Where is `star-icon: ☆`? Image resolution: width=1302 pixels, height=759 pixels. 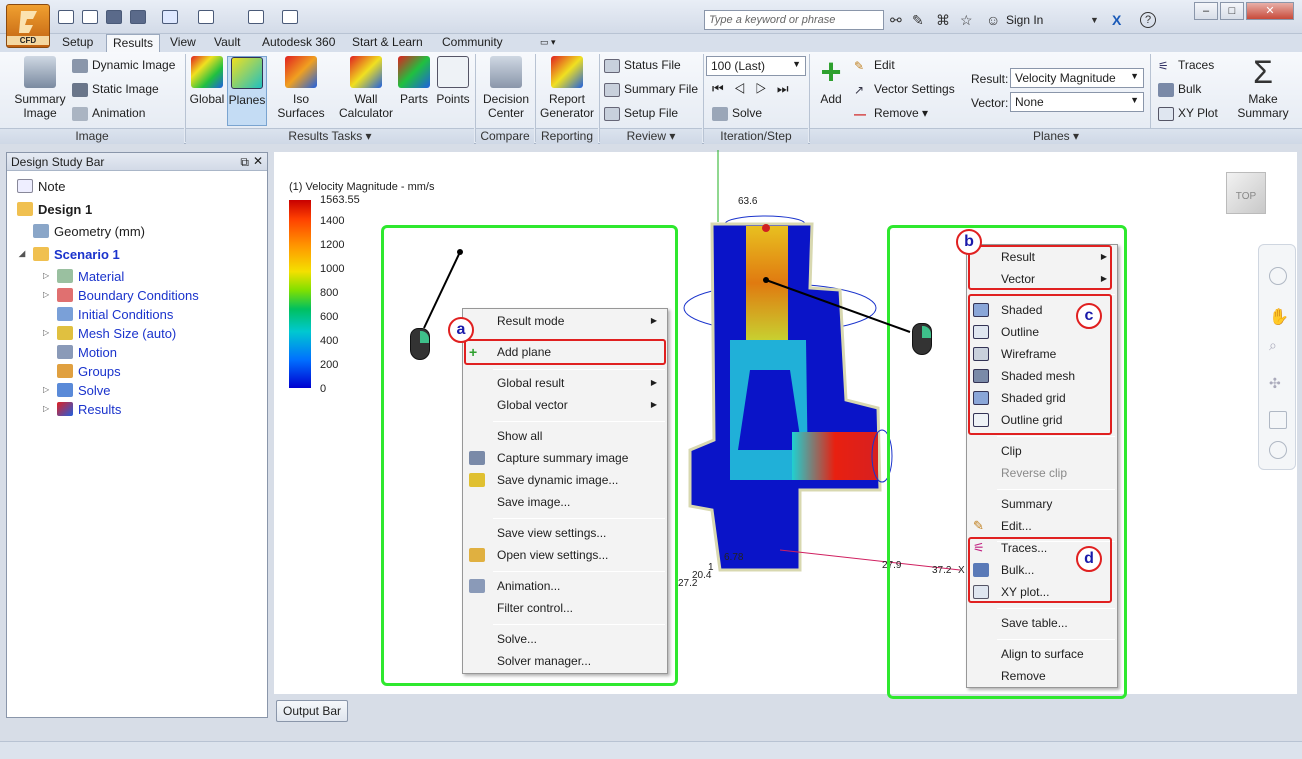 star-icon: ☆ is located at coordinates (966, 20).